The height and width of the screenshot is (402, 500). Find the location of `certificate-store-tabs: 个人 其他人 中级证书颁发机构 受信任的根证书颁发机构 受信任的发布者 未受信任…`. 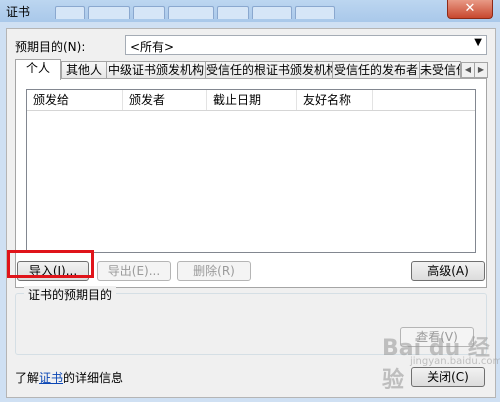

certificate-store-tabs: 个人 其他人 中级证书颁发机构 受信任的根证书颁发机构 受信任的发布者 未受信任… is located at coordinates (251, 69).